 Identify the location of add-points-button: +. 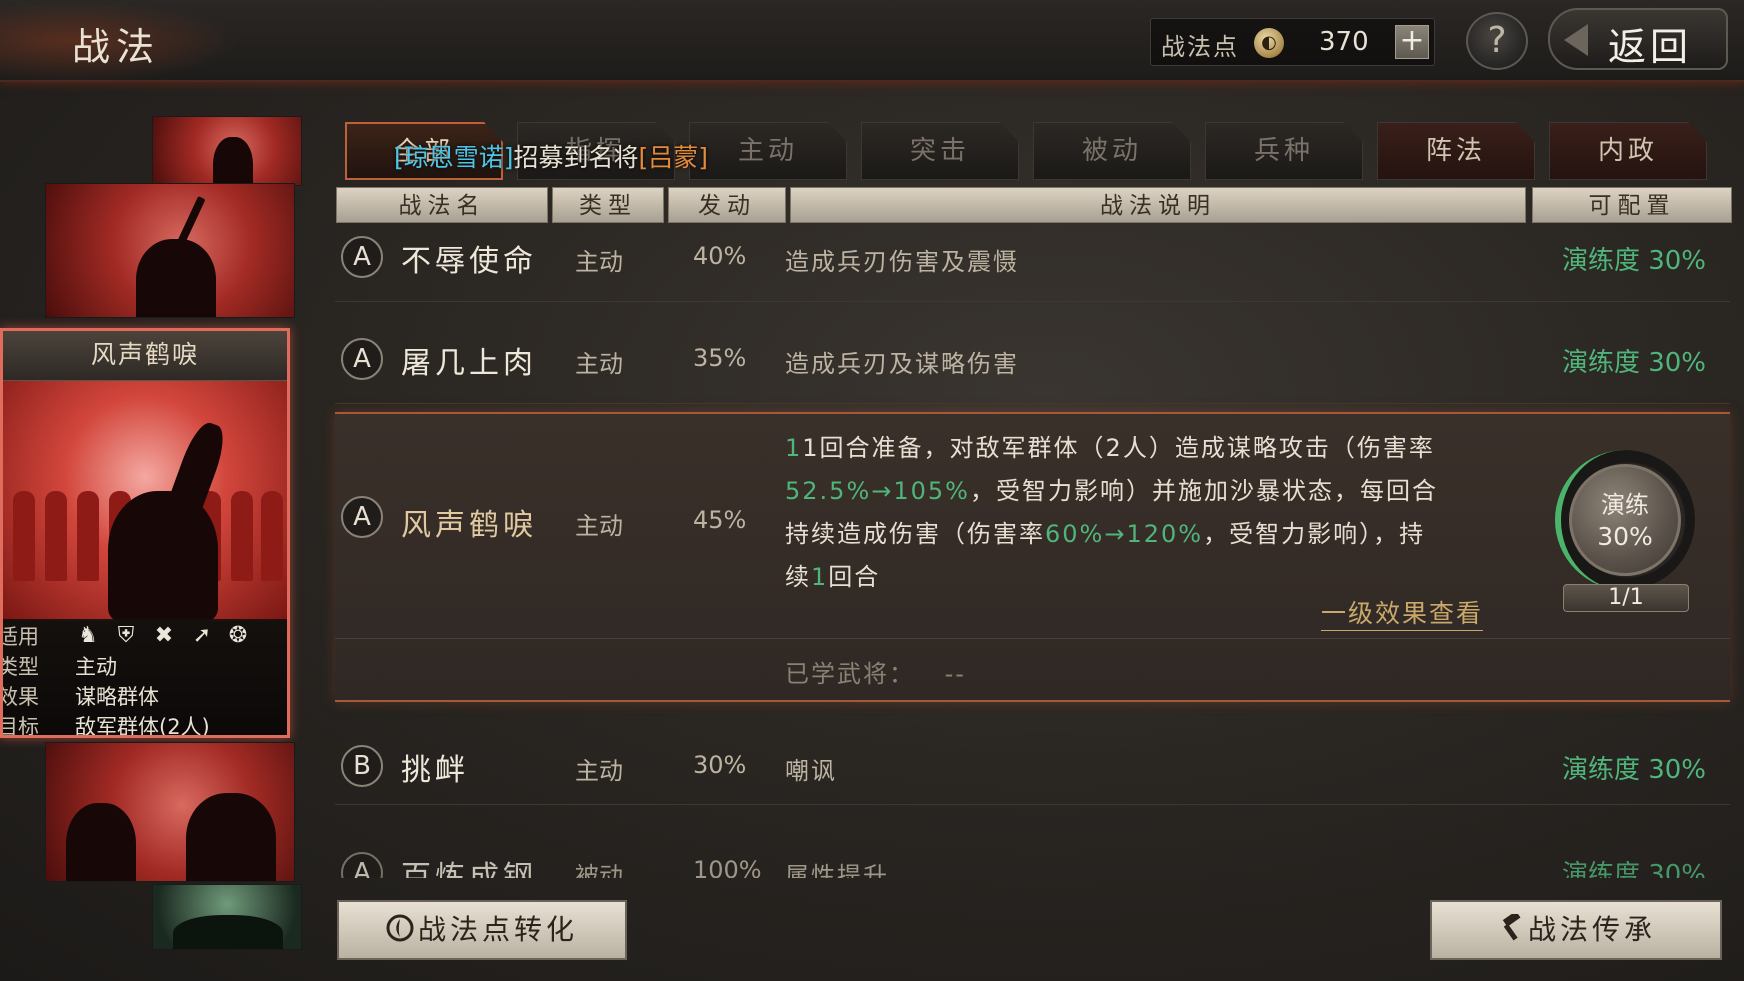
(1412, 42).